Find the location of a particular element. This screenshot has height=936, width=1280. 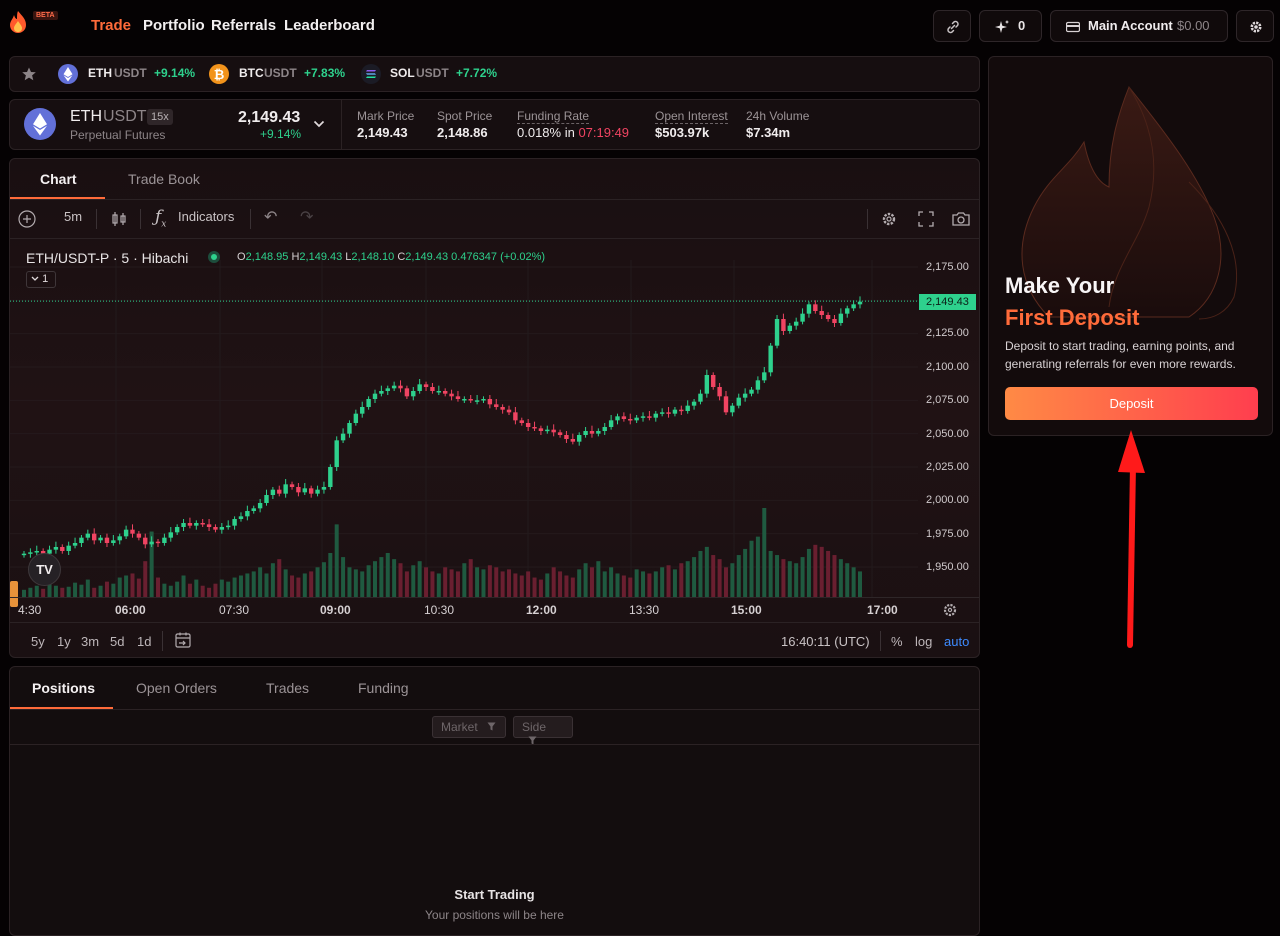

range-1d: 1d is located at coordinates (144, 641).